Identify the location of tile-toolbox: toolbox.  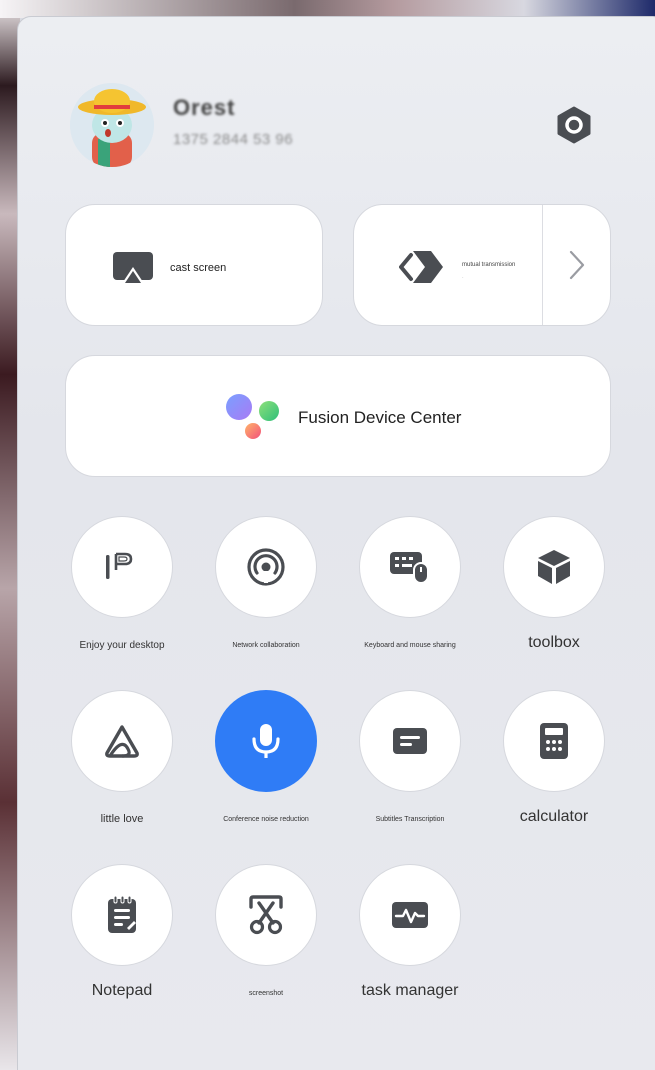
(554, 584).